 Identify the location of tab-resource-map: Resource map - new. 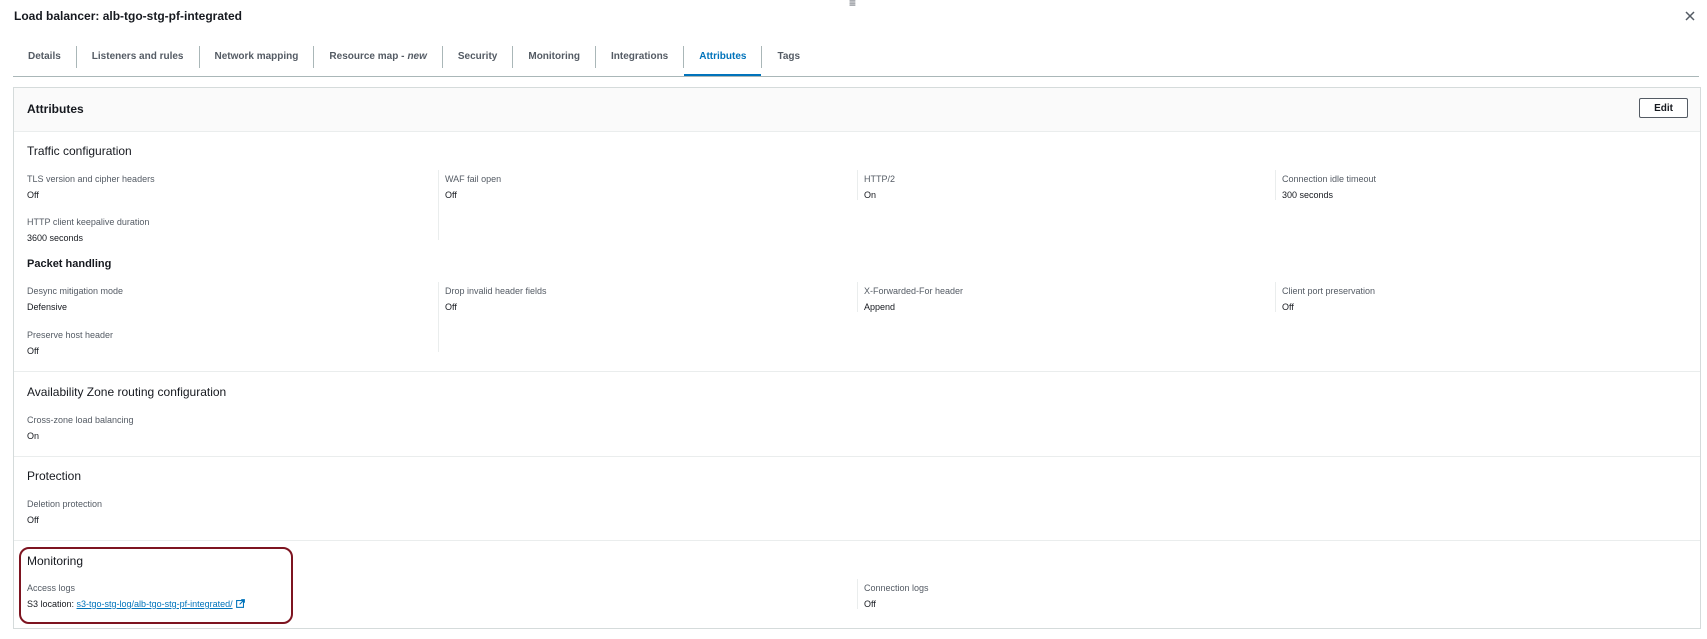
(377, 56).